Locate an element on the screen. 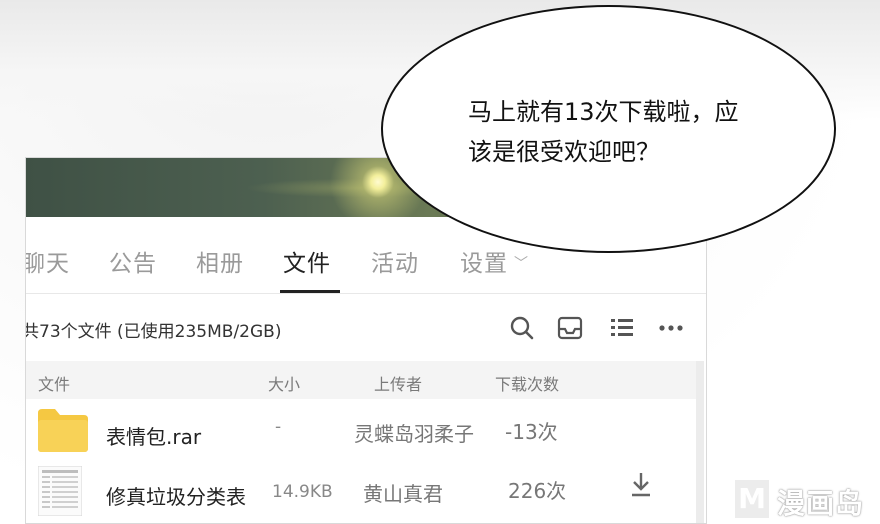  watermark: M 漫画岛 is located at coordinates (806, 501).